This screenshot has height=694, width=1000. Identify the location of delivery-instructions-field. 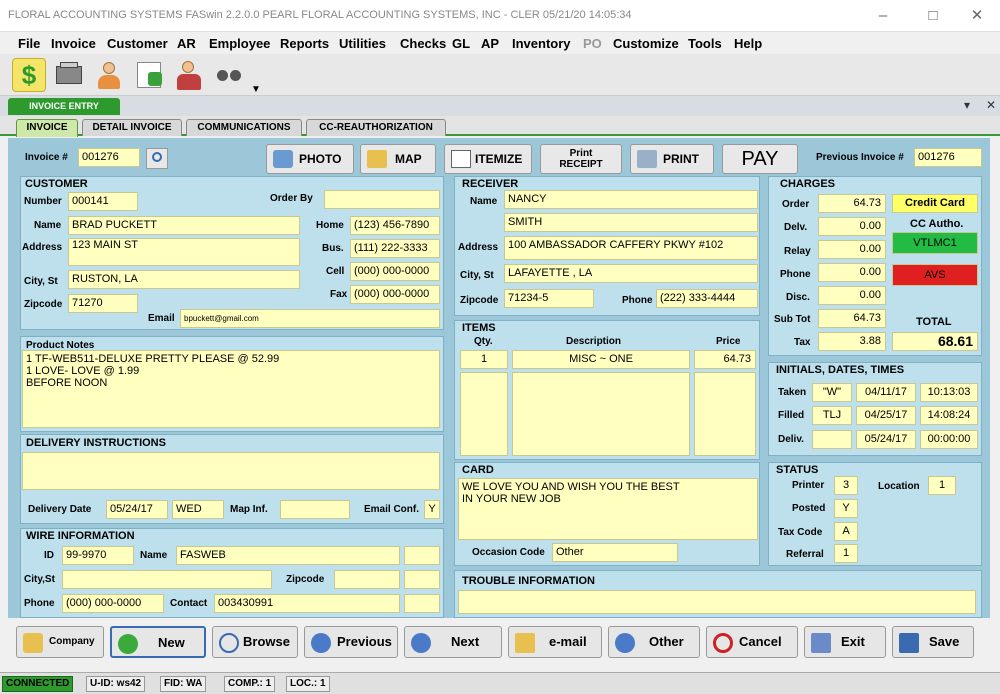
(231, 471).